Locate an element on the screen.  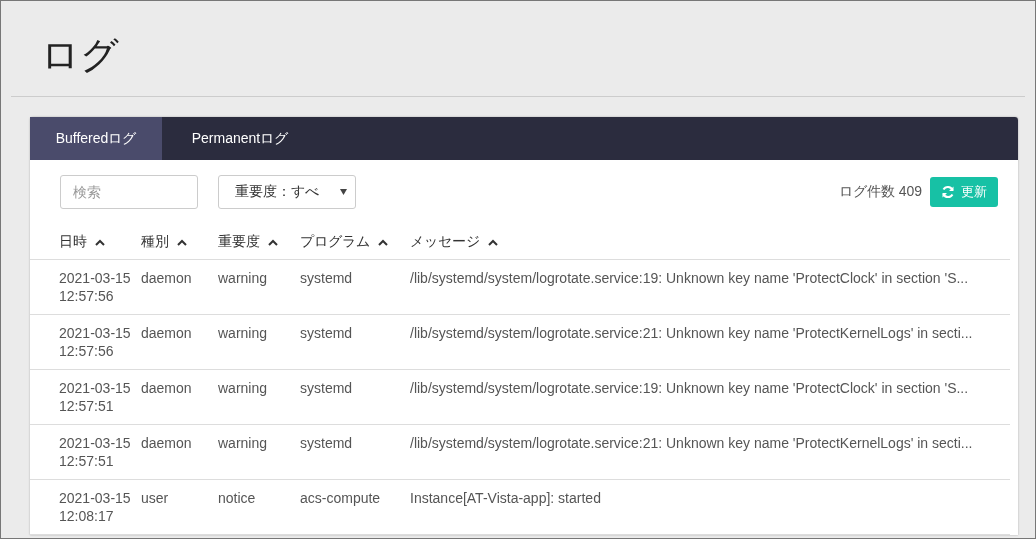
refresh-icon is located at coordinates (948, 192).